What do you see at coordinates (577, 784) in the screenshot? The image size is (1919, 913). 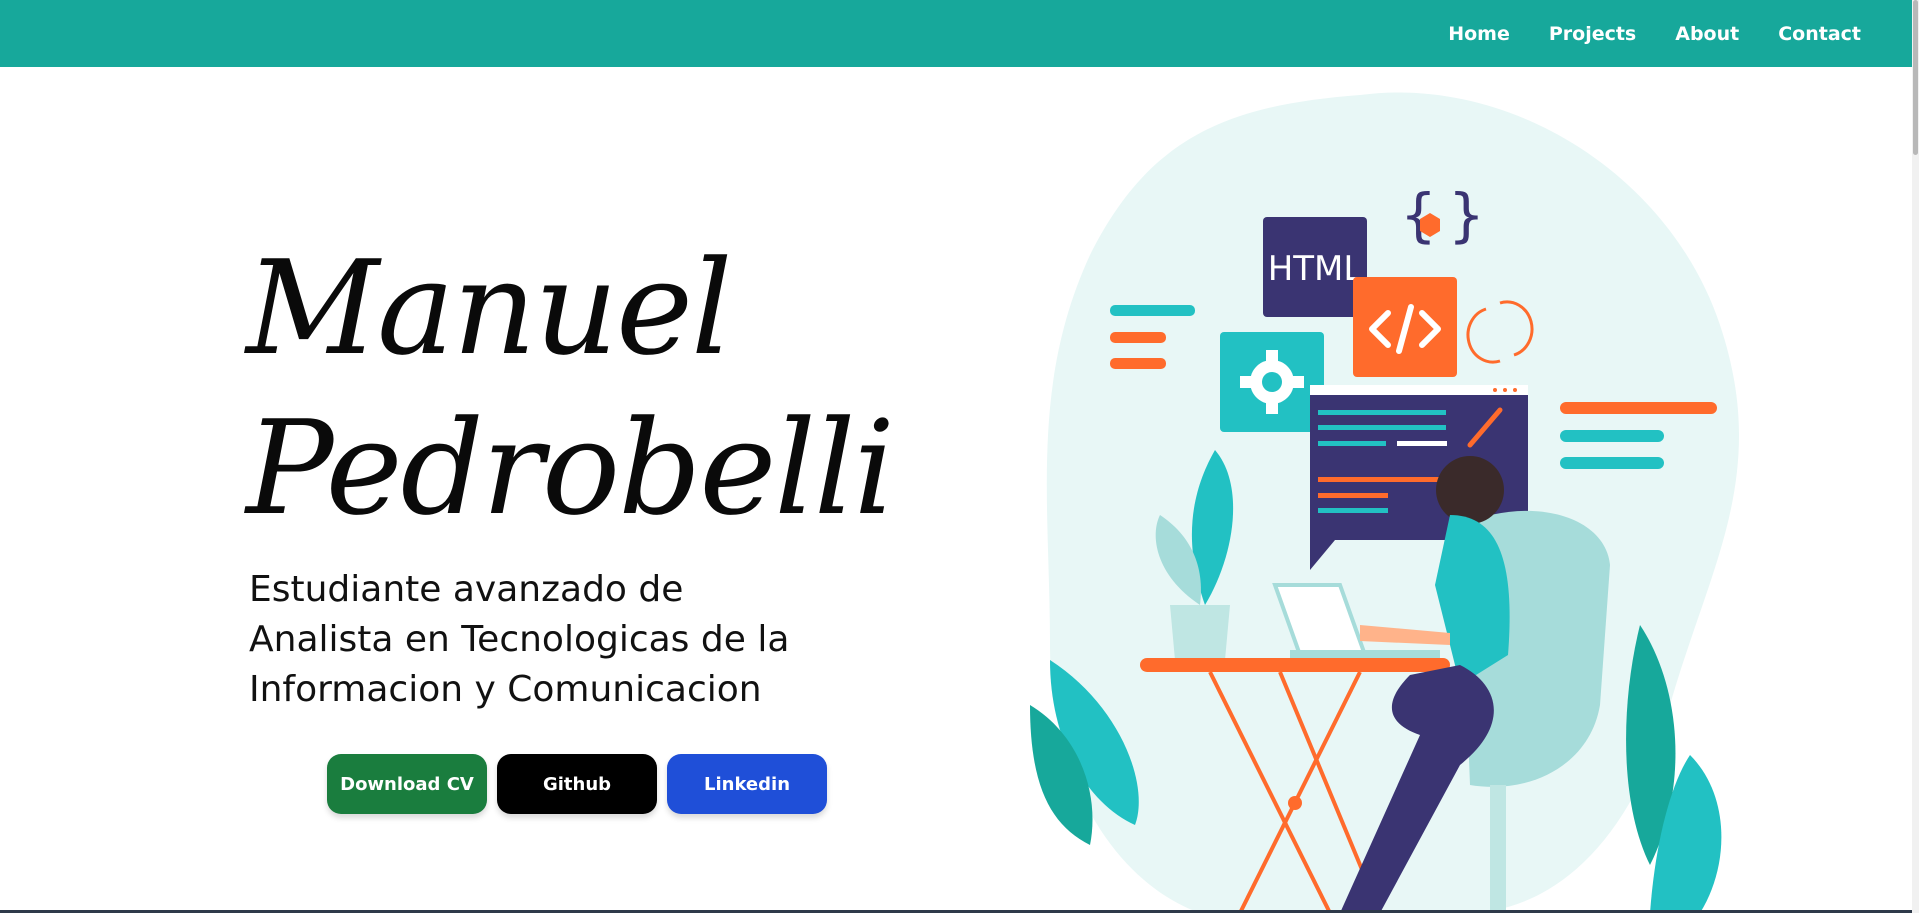 I see `github-button: Github` at bounding box center [577, 784].